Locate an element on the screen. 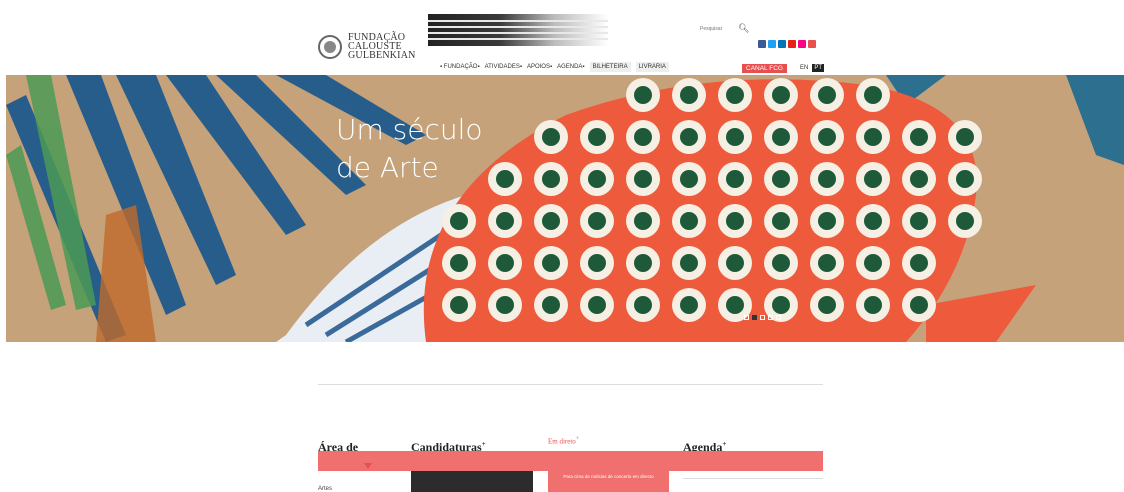 The image size is (1124, 492). slider-dots is located at coordinates (762, 317).